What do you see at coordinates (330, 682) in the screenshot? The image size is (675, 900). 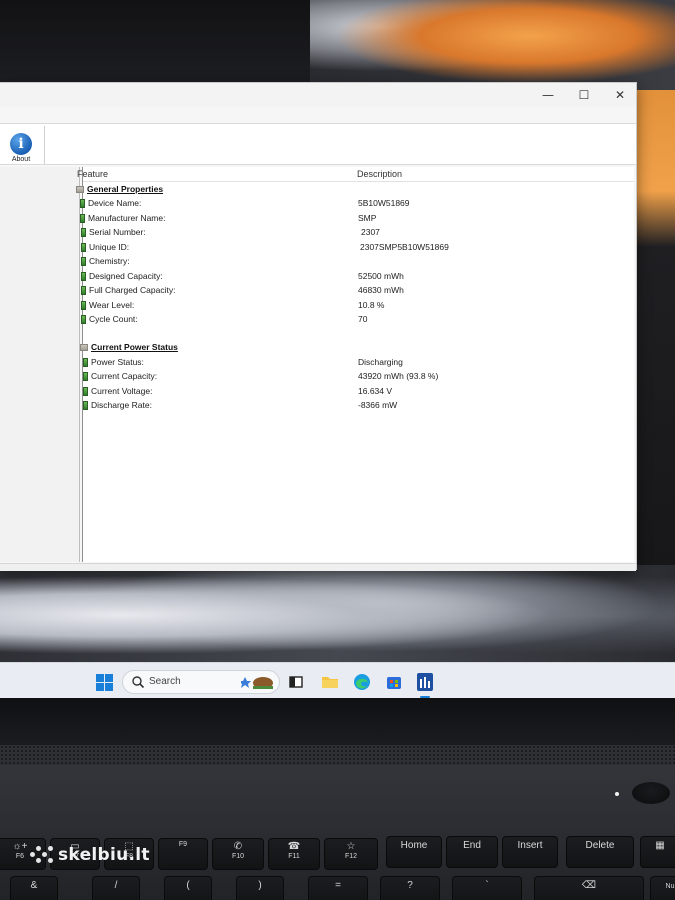 I see `file-explorer-icon` at bounding box center [330, 682].